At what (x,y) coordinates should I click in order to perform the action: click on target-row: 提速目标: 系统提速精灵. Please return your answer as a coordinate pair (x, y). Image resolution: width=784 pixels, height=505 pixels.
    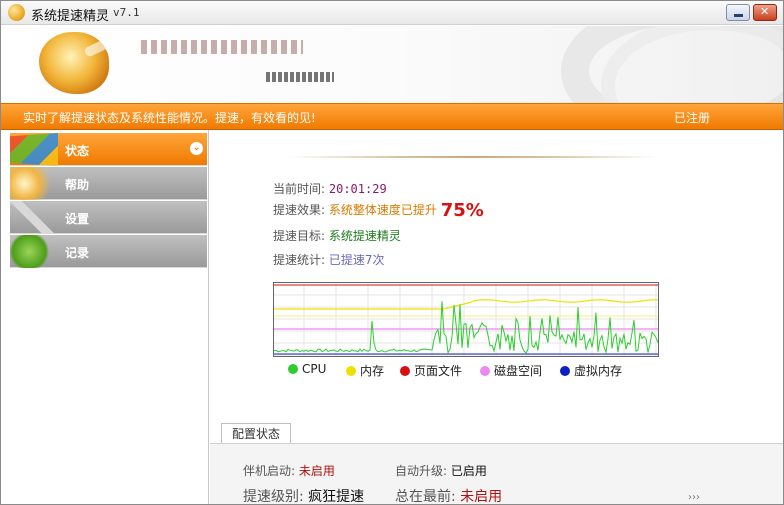
    Looking at the image, I should click on (337, 235).